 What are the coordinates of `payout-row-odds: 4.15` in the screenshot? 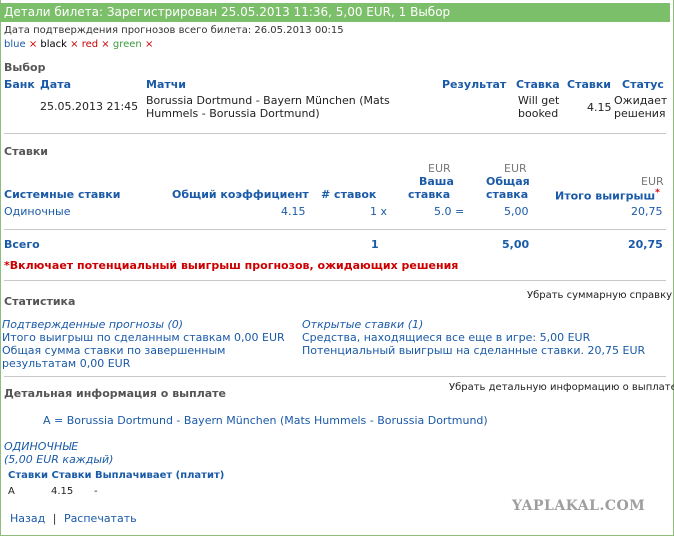 It's located at (62, 491).